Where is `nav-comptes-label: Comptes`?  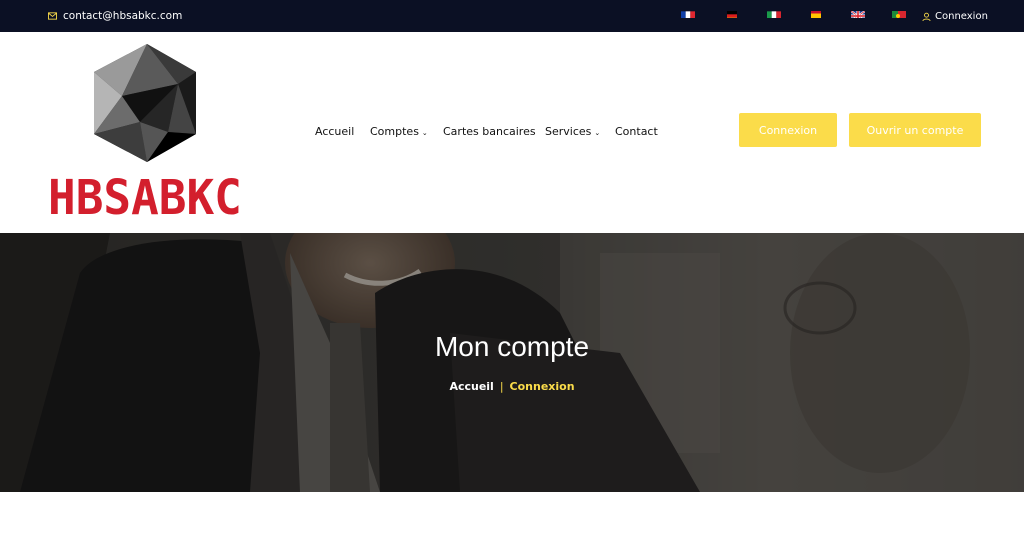
nav-comptes-label: Comptes is located at coordinates (394, 131).